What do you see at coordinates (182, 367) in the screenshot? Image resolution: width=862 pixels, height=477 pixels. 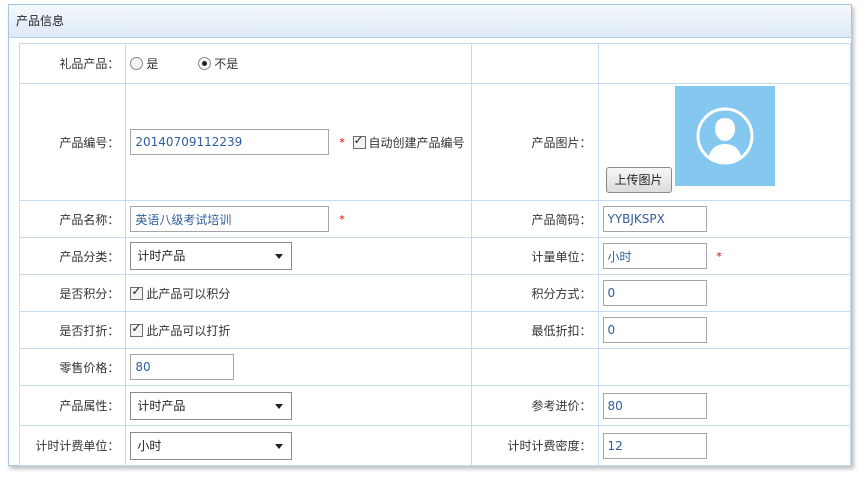 I see `retail-price-input` at bounding box center [182, 367].